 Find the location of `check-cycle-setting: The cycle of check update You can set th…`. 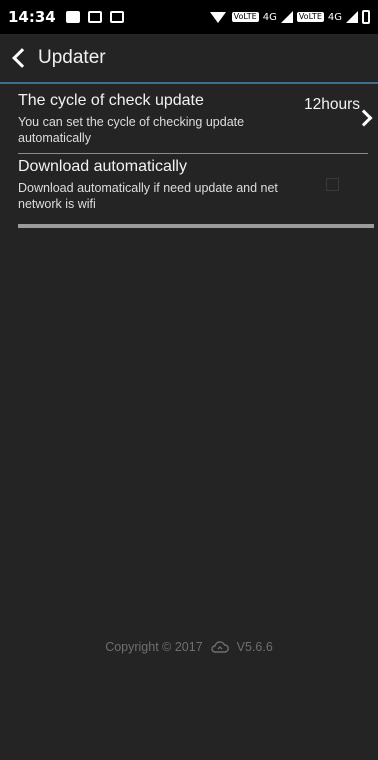

check-cycle-setting: The cycle of check update You can set th… is located at coordinates (195, 119).